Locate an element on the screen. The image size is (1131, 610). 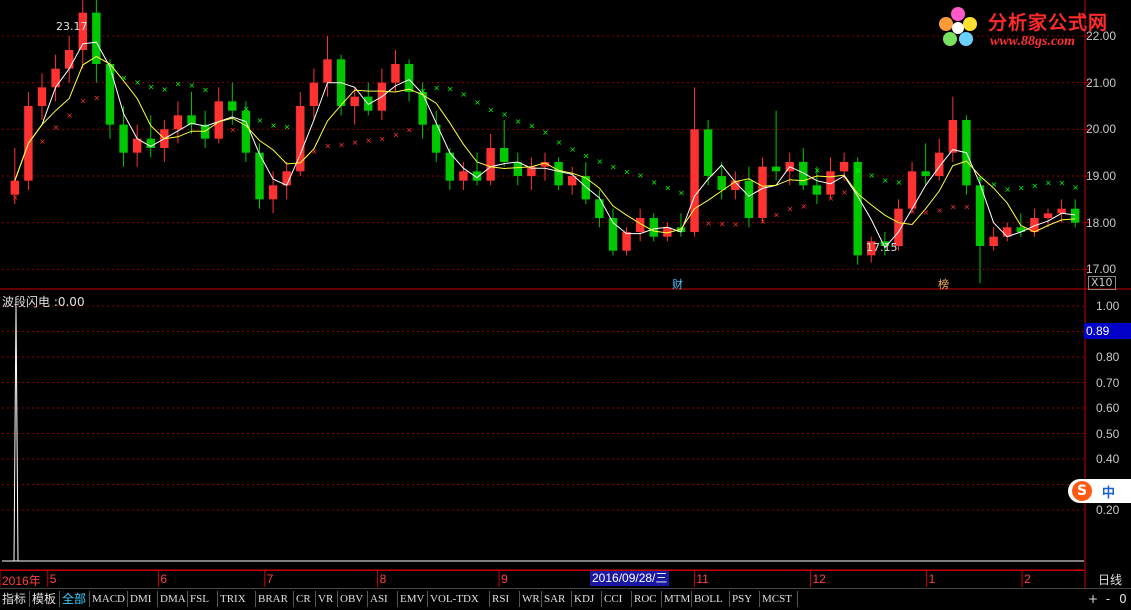
tab-sar: SAR is located at coordinates (557, 599).